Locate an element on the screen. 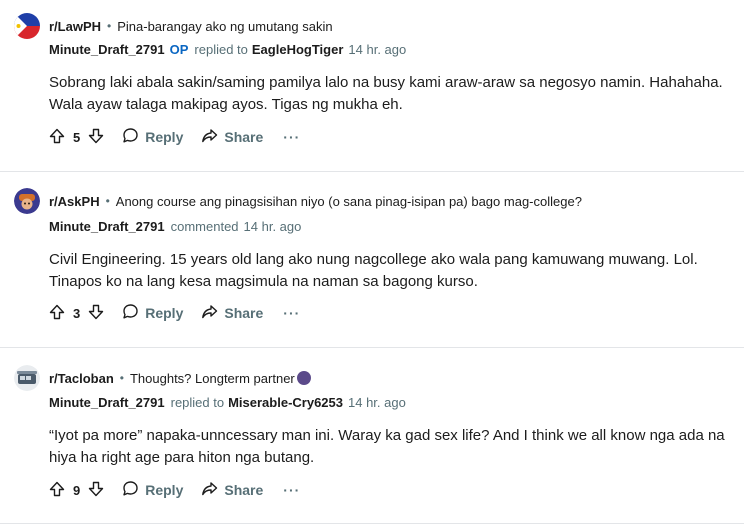 The height and width of the screenshot is (528, 750). vote-control: 5 is located at coordinates (76, 137).